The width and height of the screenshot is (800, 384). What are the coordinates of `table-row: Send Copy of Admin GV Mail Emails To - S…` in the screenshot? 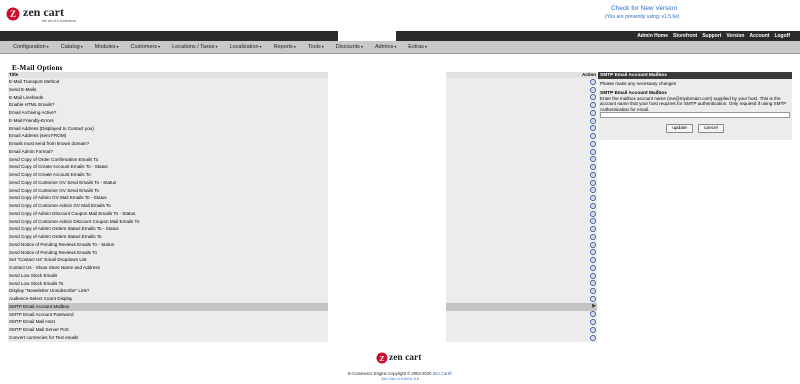 It's located at (302, 198).